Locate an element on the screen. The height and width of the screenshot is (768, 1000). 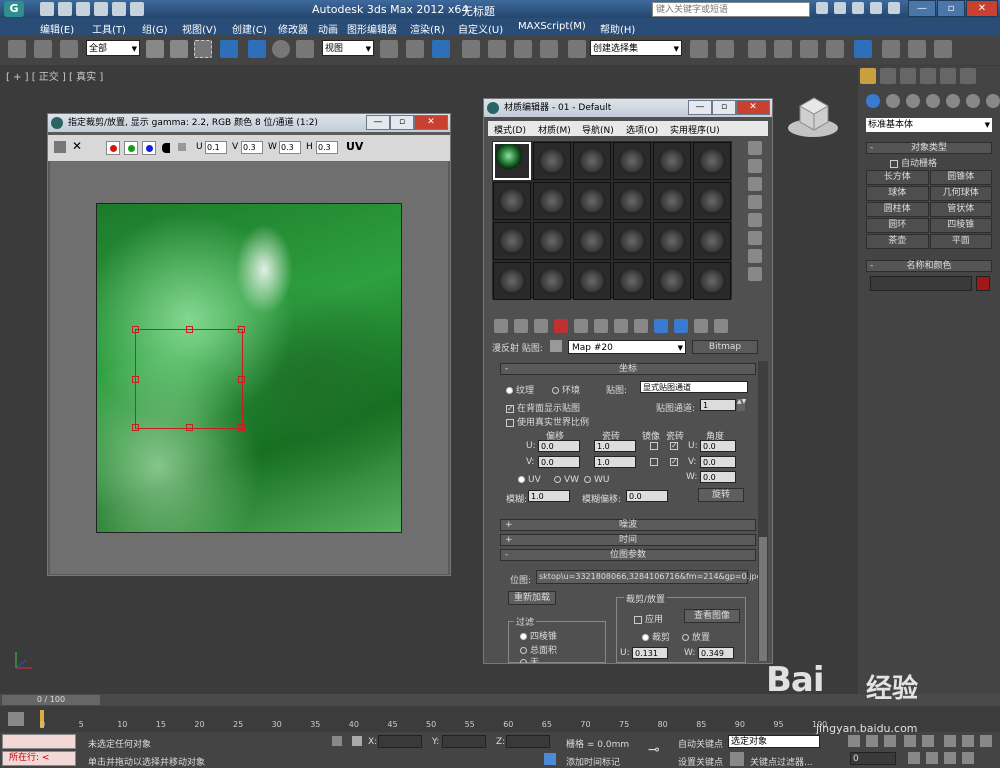
uv-toggle: UV is located at coordinates (354, 146).